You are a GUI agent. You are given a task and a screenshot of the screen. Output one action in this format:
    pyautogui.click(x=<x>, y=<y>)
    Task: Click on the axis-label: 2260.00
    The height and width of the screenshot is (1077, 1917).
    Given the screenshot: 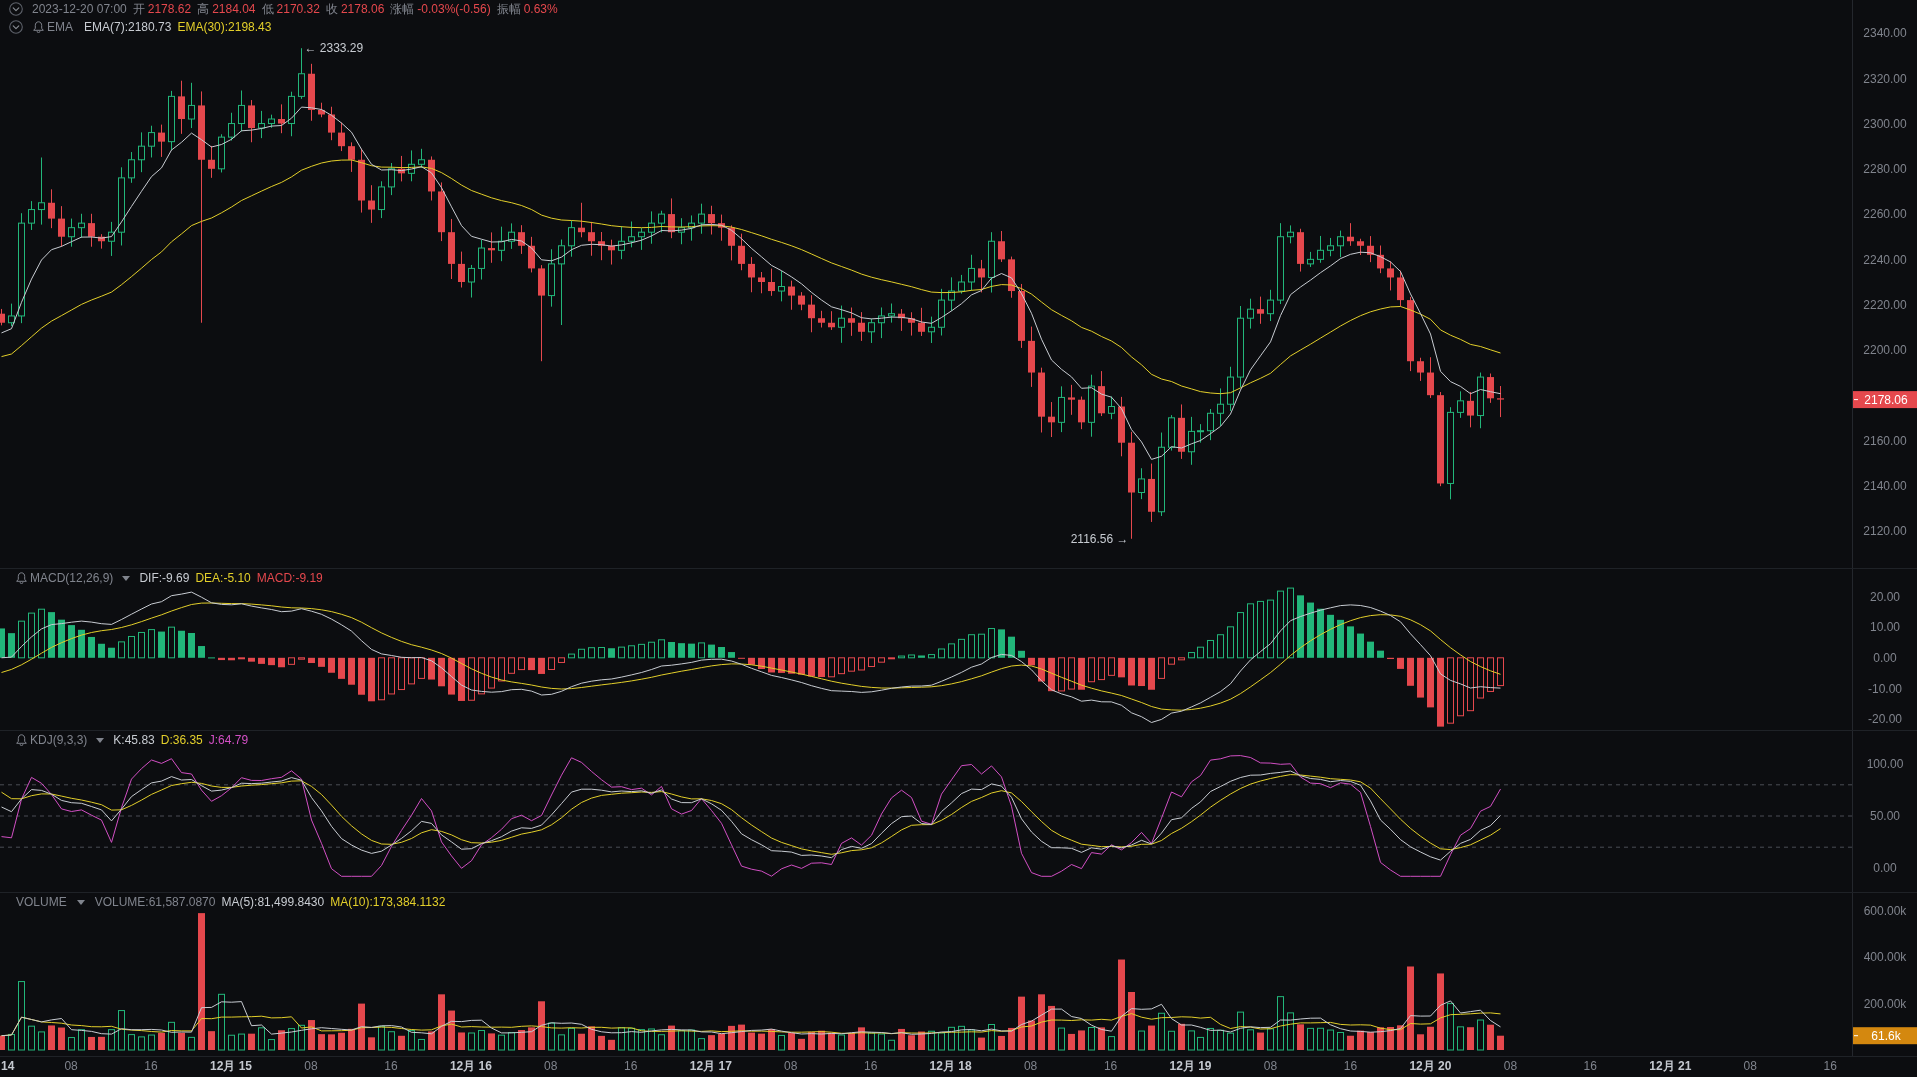 What is the action you would take?
    pyautogui.click(x=1885, y=214)
    